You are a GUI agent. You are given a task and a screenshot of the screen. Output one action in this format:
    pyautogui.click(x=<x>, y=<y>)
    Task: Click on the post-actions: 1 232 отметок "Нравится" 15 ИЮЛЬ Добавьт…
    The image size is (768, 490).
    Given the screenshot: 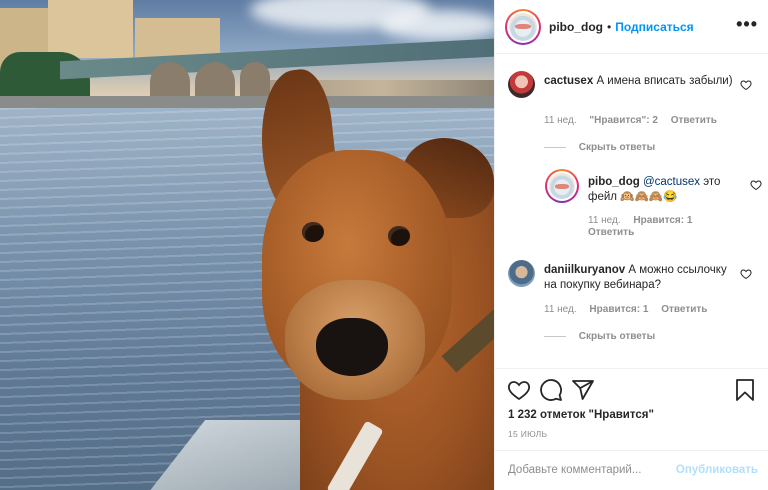 What is the action you would take?
    pyautogui.click(x=631, y=429)
    